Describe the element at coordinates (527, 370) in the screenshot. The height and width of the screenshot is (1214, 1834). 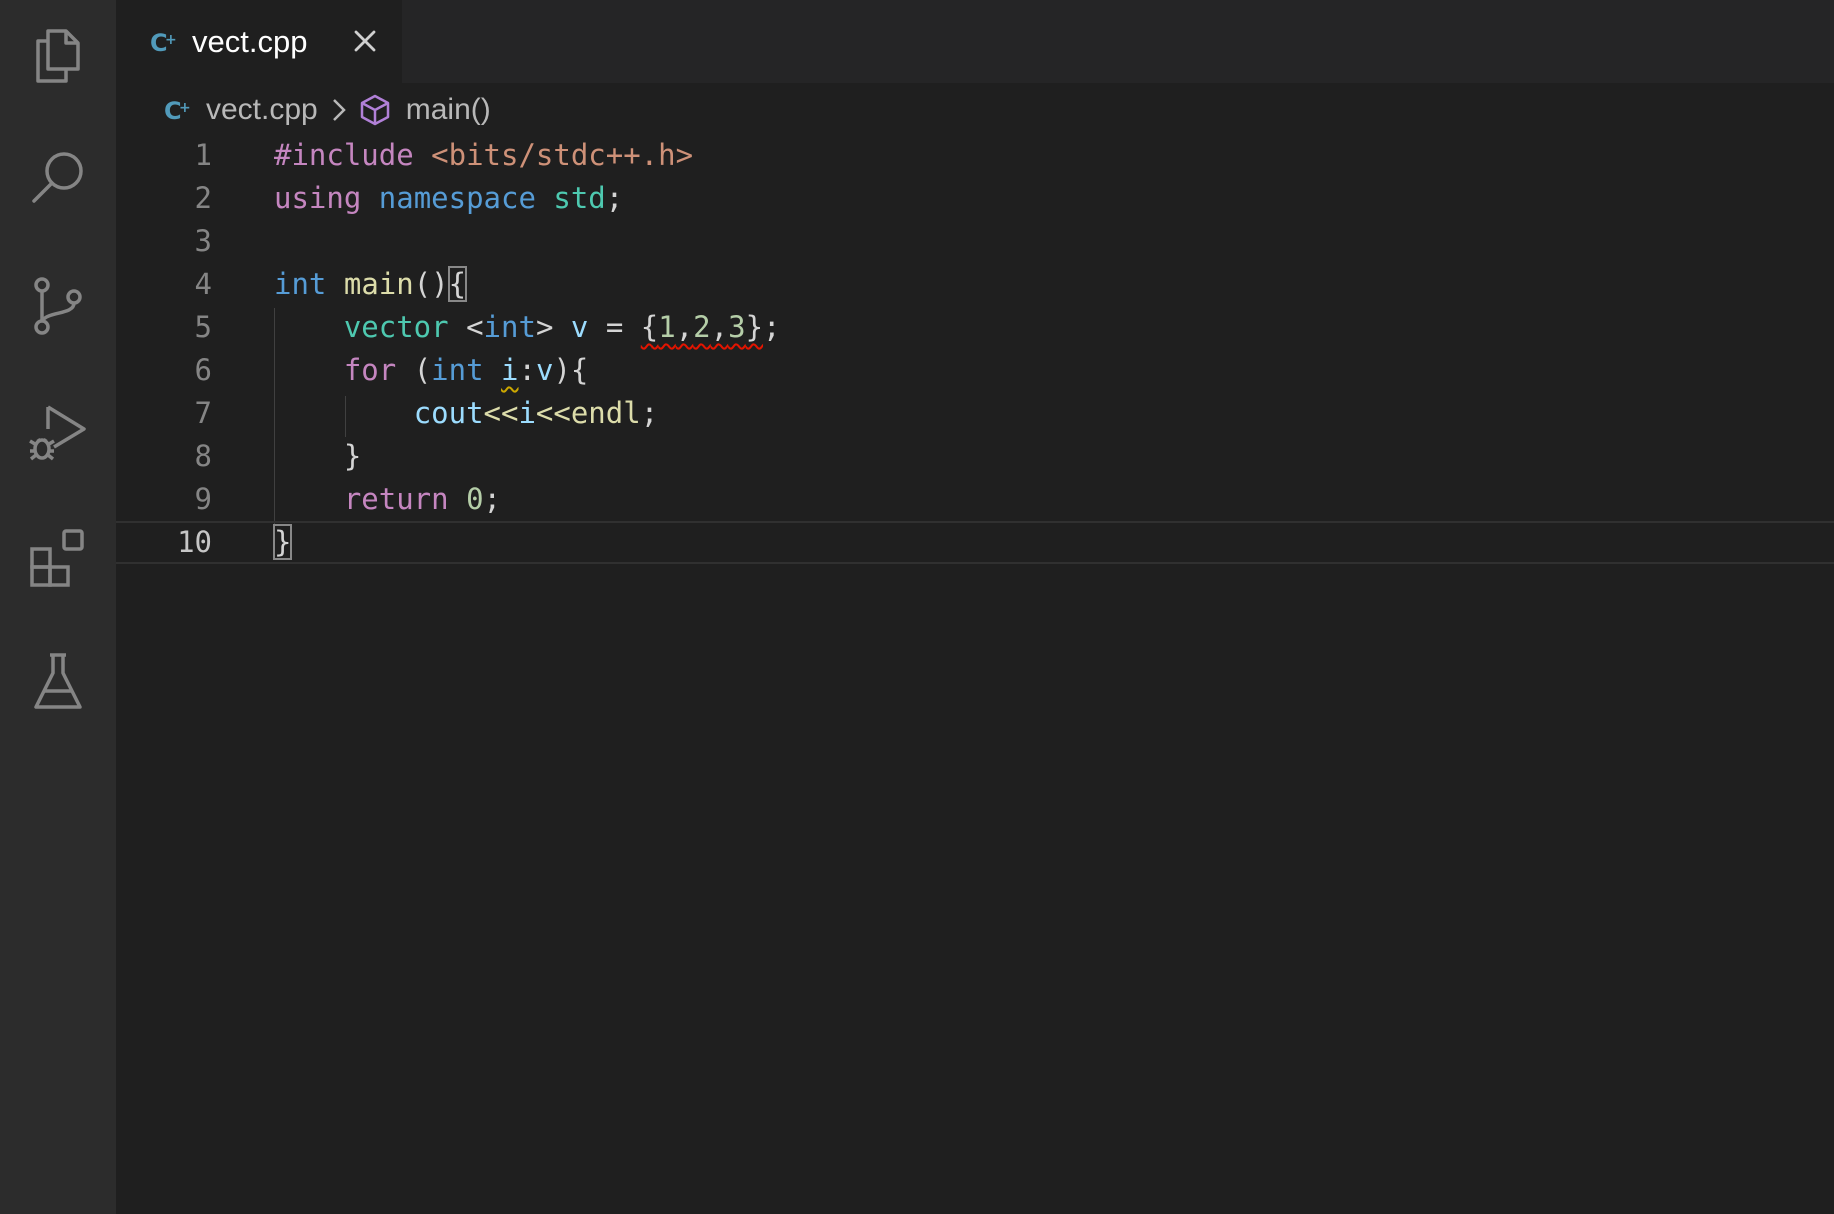
I see `token: :` at that location.